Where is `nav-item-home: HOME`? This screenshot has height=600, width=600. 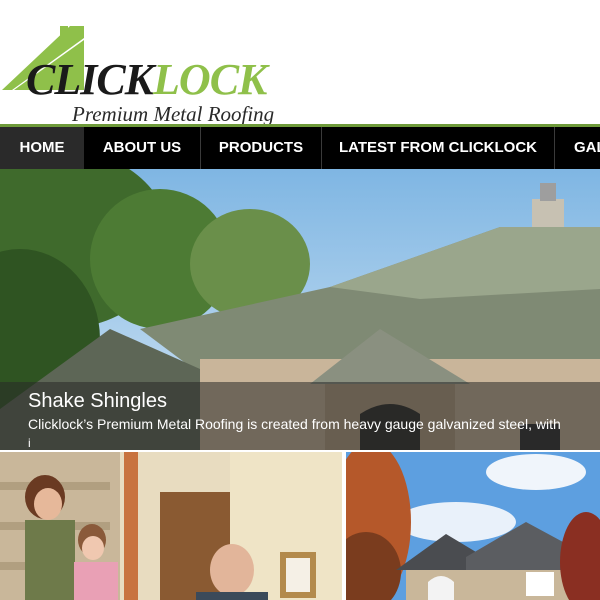
nav-item-home: HOME is located at coordinates (42, 148).